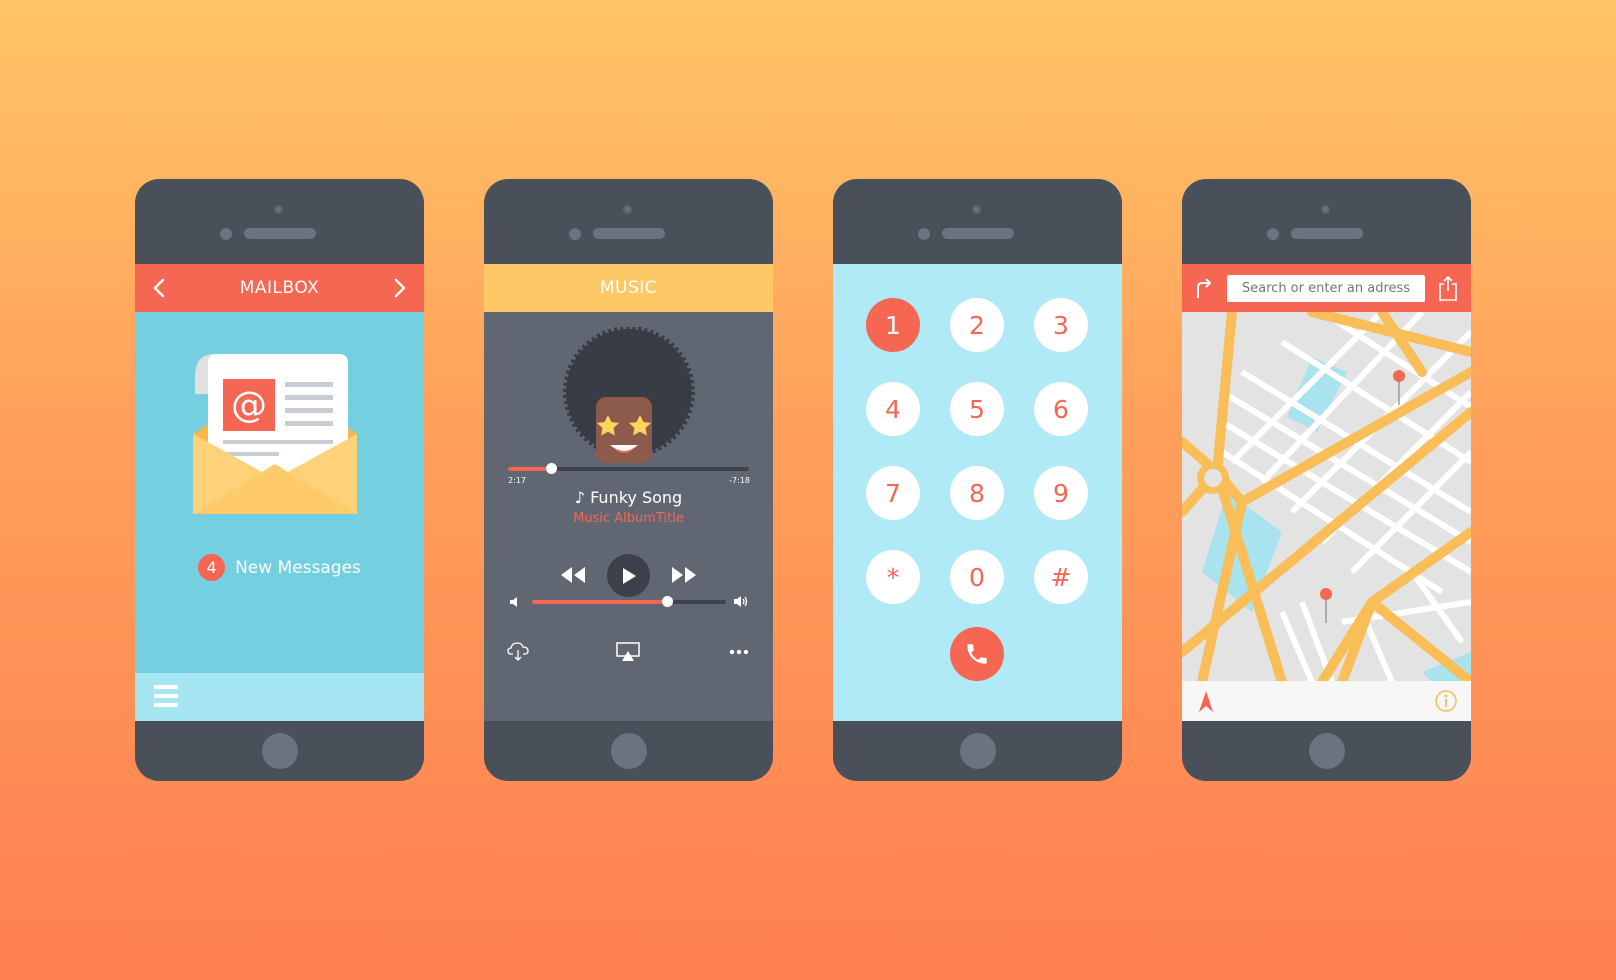 This screenshot has height=980, width=1616. What do you see at coordinates (1061, 325) in the screenshot?
I see `dial-key: 3` at bounding box center [1061, 325].